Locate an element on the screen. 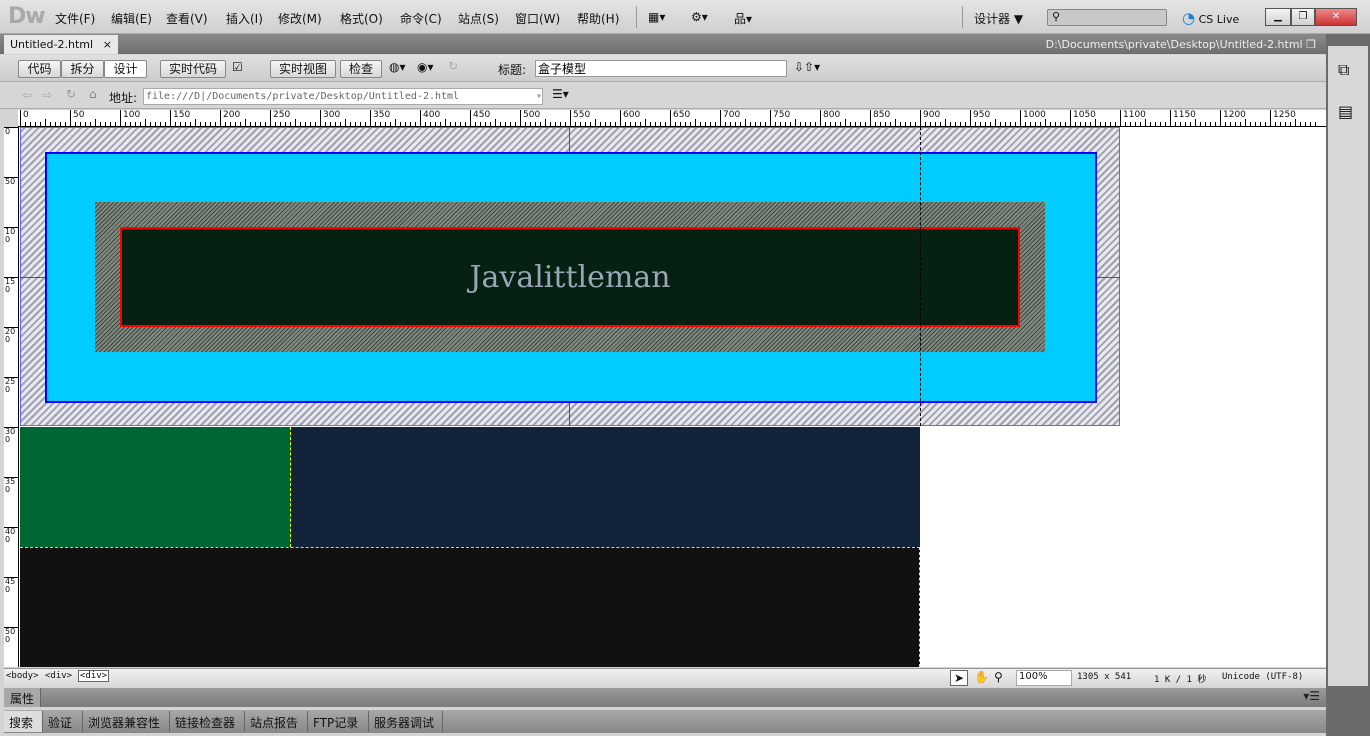 The width and height of the screenshot is (1370, 736). forward-icon: ⇨ is located at coordinates (47, 95).